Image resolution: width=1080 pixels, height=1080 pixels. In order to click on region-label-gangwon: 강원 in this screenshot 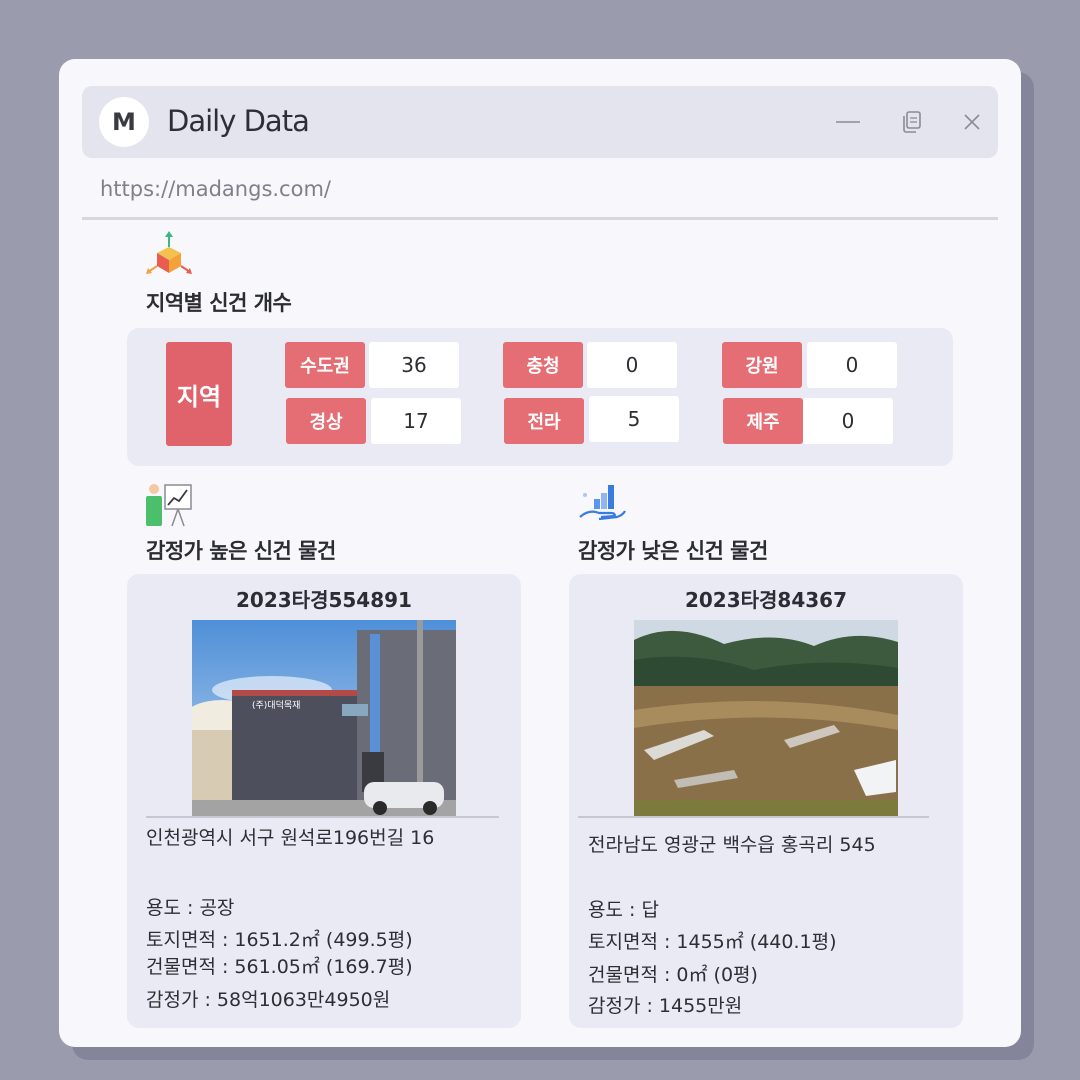, I will do `click(762, 365)`.